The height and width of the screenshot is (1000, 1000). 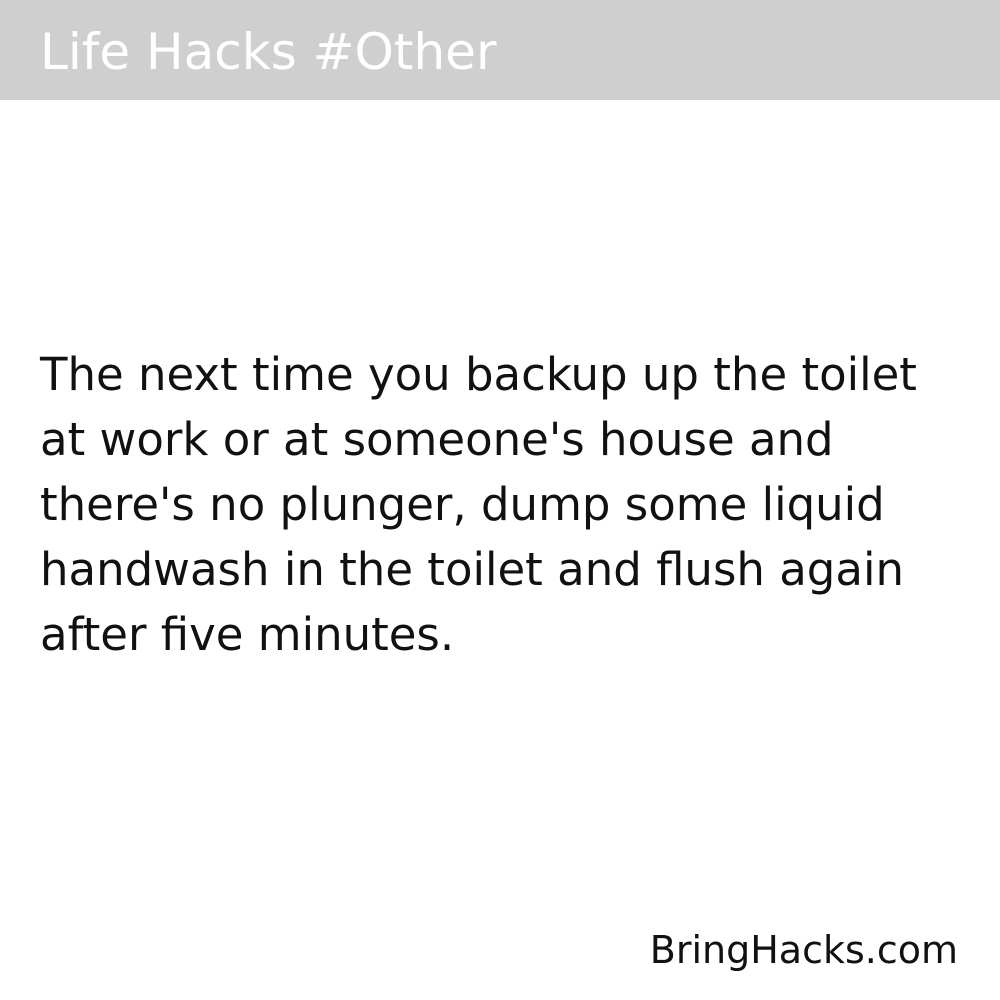 What do you see at coordinates (803, 950) in the screenshot?
I see `site-watermark: BringHacks.com` at bounding box center [803, 950].